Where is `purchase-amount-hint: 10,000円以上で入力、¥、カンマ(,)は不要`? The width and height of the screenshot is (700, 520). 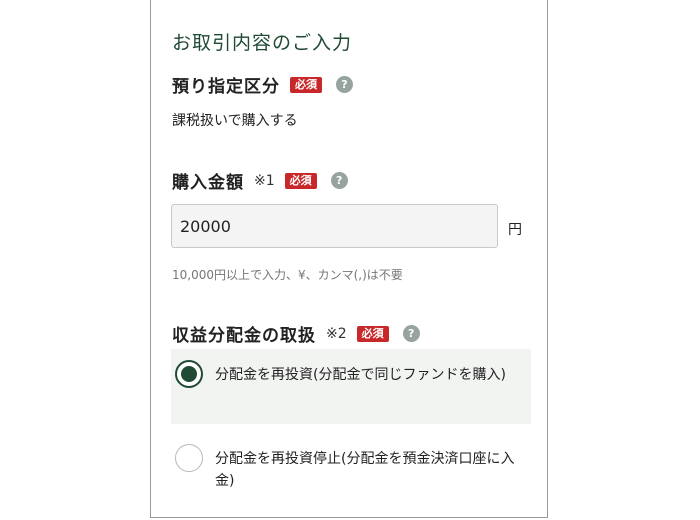
purchase-amount-hint: 10,000円以上で入力、¥、カンマ(,)は不要 is located at coordinates (287, 275).